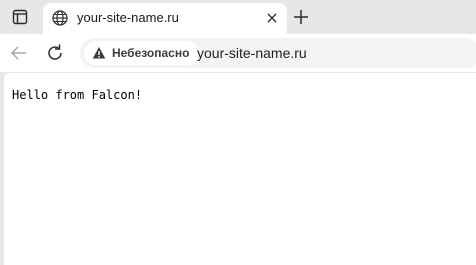 This screenshot has height=265, width=476. What do you see at coordinates (60, 18) in the screenshot?
I see `globe-icon` at bounding box center [60, 18].